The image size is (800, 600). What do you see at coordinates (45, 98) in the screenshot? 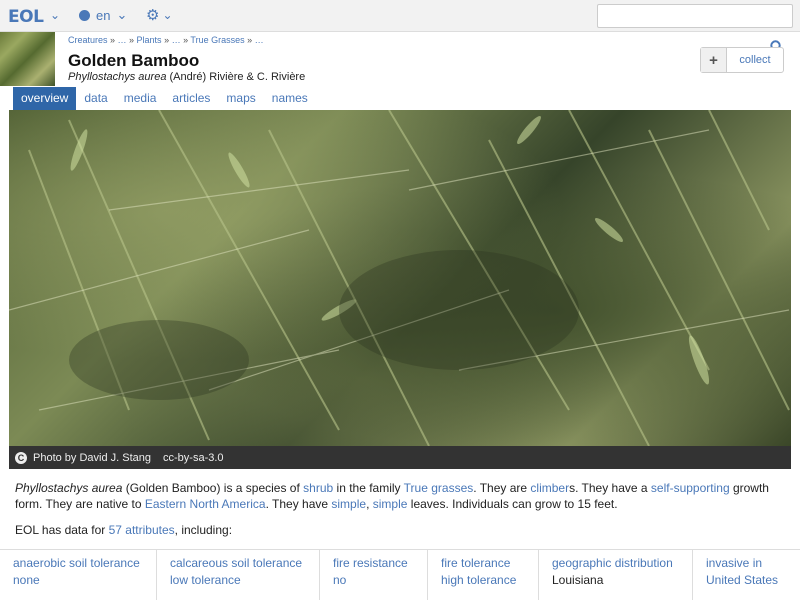
I see `tab-overview: overview` at bounding box center [45, 98].